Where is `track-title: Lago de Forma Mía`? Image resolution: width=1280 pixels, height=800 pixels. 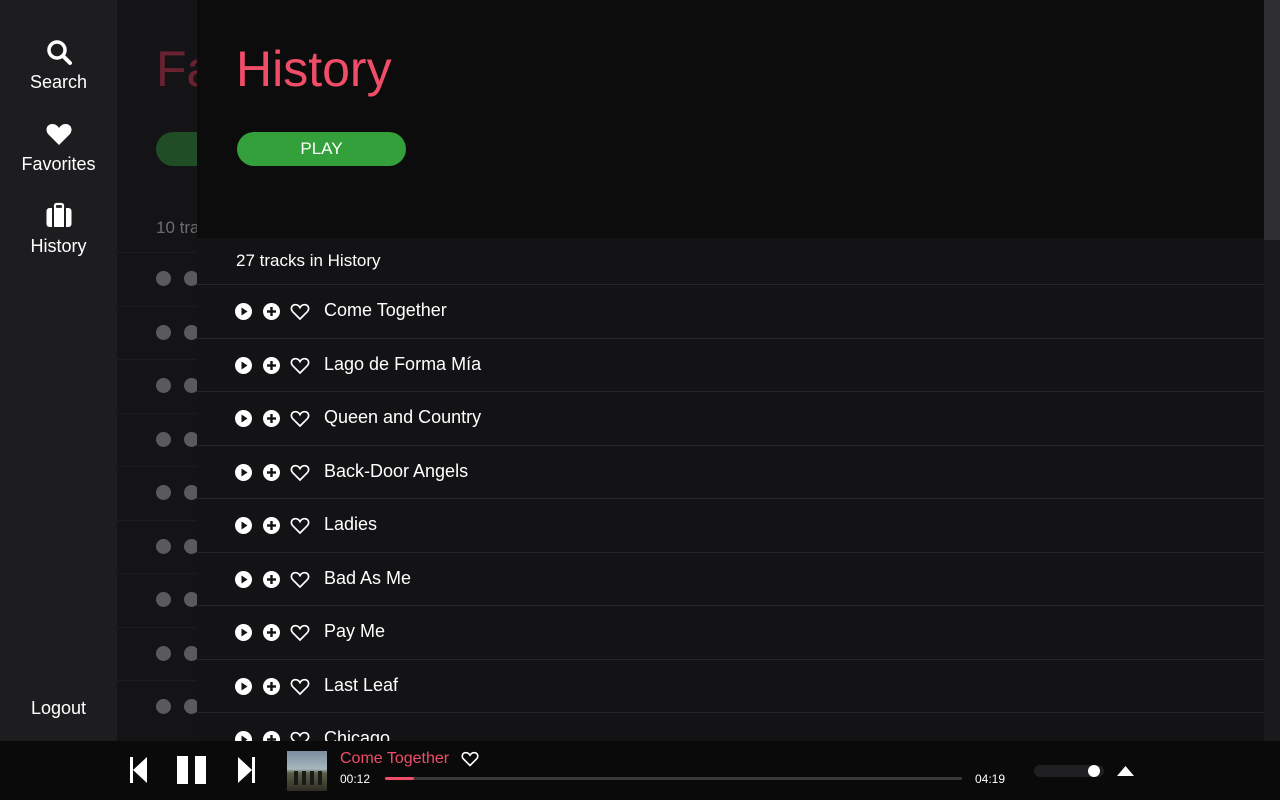 track-title: Lago de Forma Mía is located at coordinates (403, 363).